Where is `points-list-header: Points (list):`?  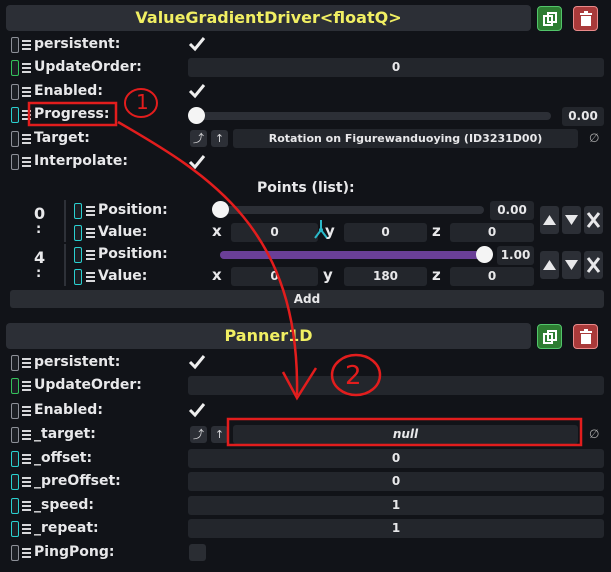
points-list-header: Points (list): is located at coordinates (306, 188).